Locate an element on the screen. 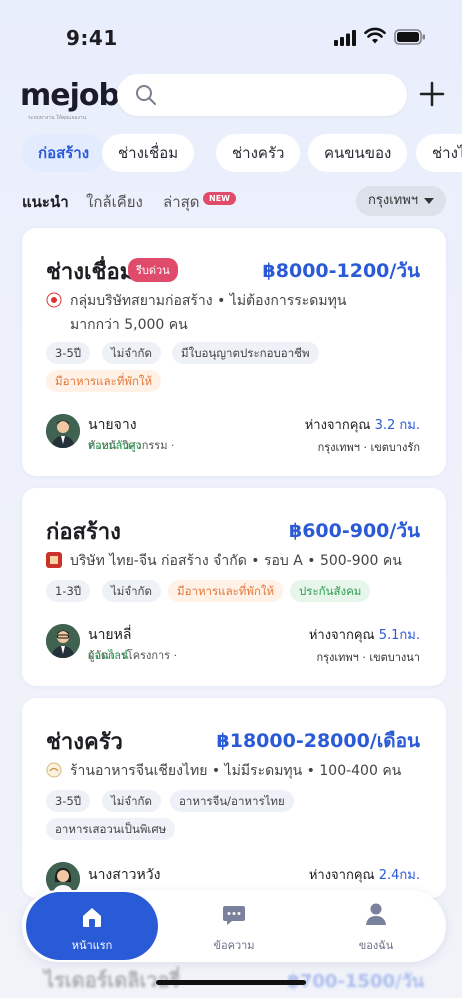  tab-nearby: ใกล้เคียง is located at coordinates (114, 202).